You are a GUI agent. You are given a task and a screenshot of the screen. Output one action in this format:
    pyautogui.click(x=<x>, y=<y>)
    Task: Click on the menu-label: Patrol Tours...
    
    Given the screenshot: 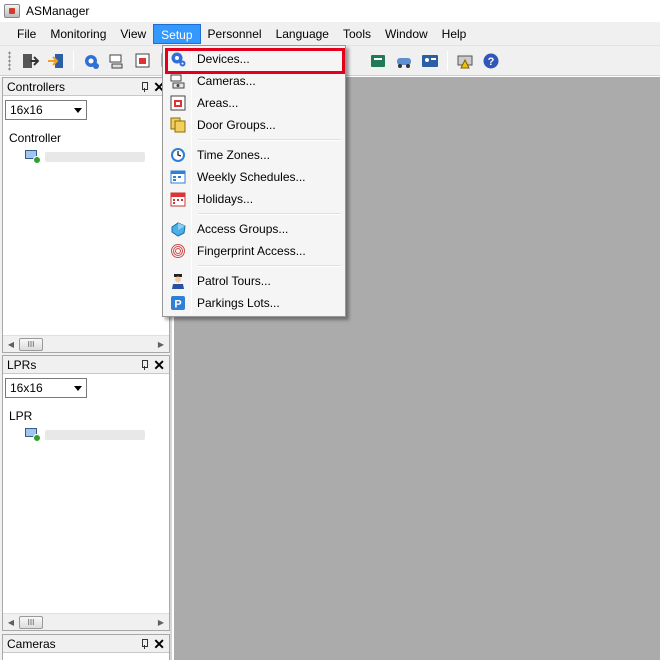 What is the action you would take?
    pyautogui.click(x=234, y=281)
    